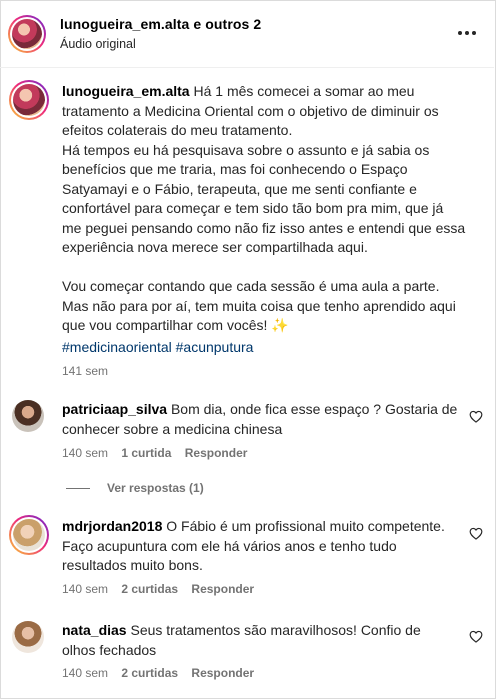 This screenshot has height=699, width=496. What do you see at coordinates (85, 673) in the screenshot?
I see `comment-3-time: 140 sem` at bounding box center [85, 673].